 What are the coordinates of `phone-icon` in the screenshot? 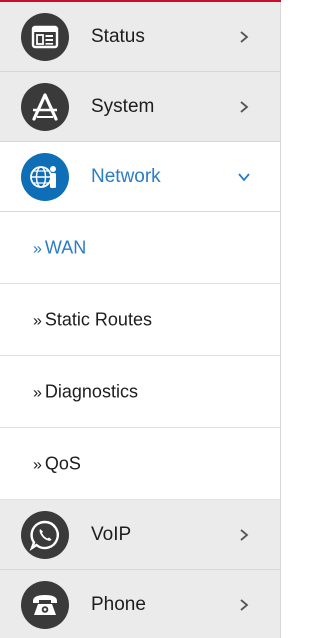 It's located at (45, 604).